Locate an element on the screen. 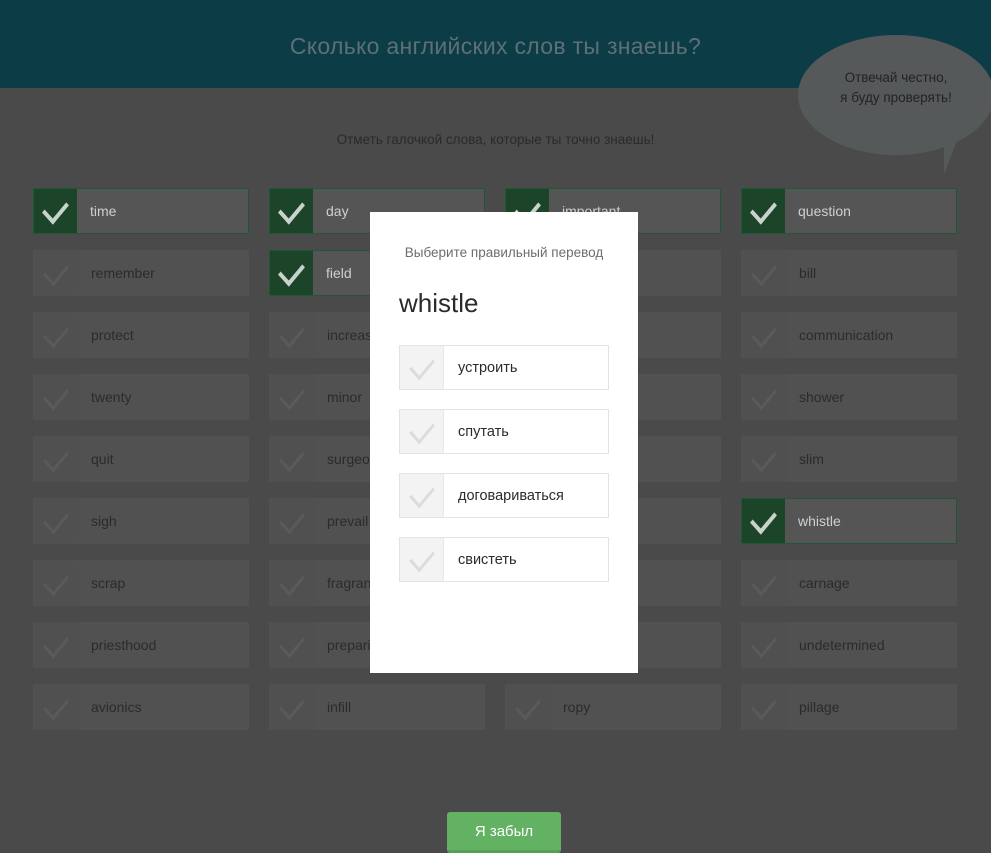 Image resolution: width=991 pixels, height=853 pixels. word-row: carnage is located at coordinates (849, 583).